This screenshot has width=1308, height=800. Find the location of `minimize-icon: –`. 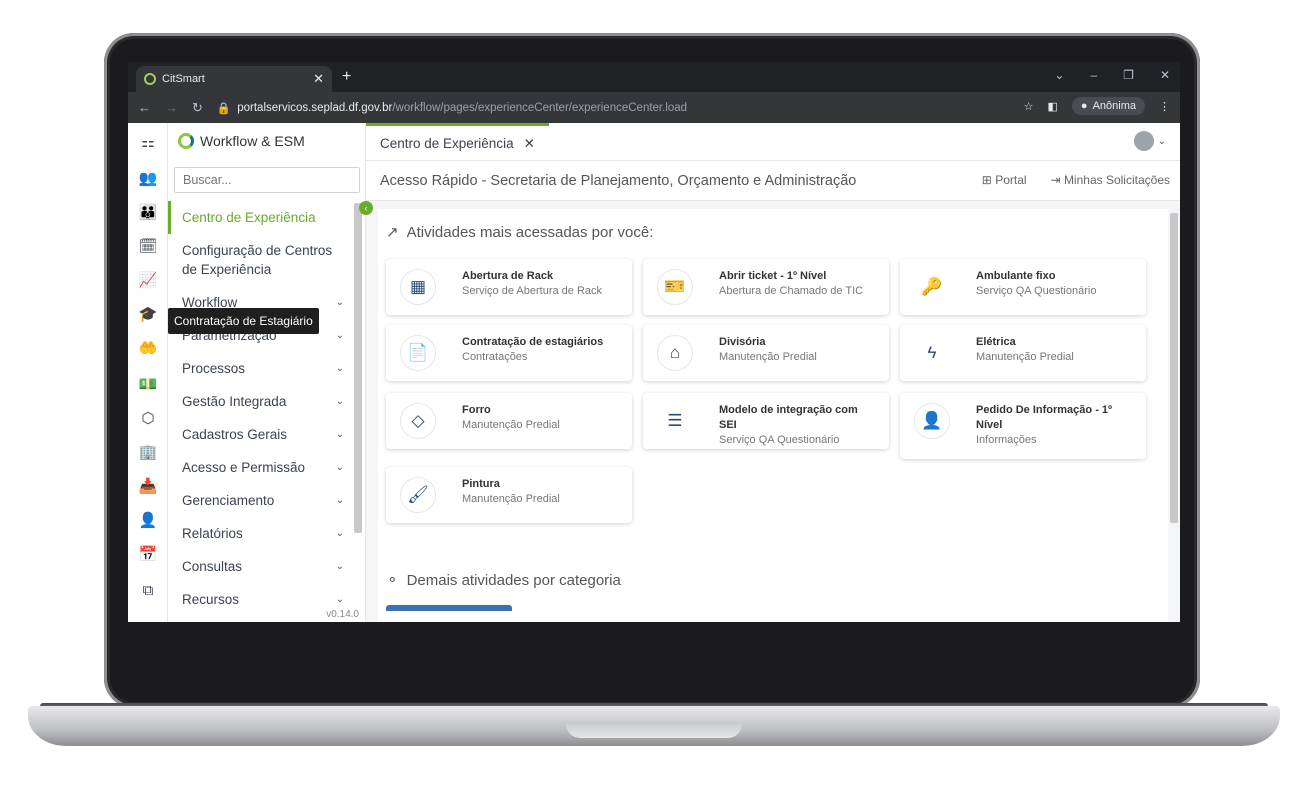

minimize-icon: – is located at coordinates (1093, 75).